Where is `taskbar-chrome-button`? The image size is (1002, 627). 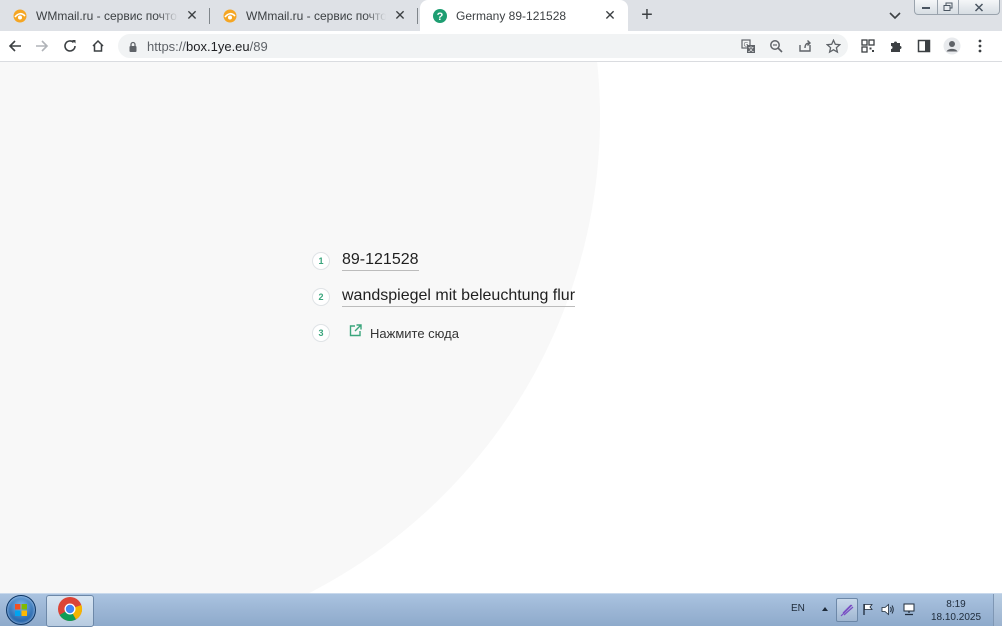
taskbar-chrome-button is located at coordinates (70, 611).